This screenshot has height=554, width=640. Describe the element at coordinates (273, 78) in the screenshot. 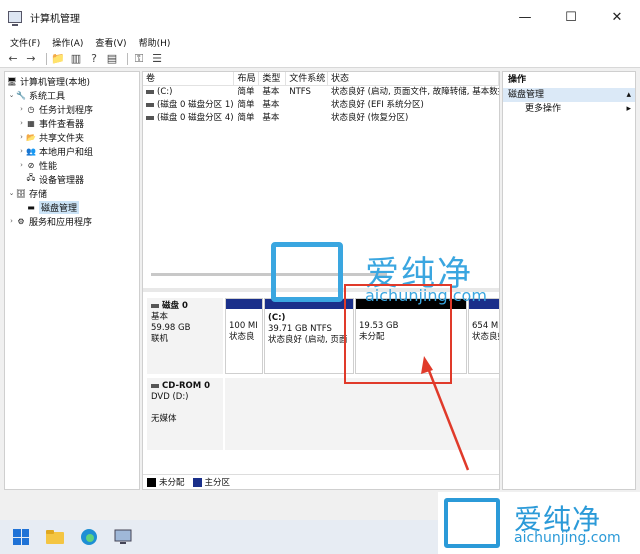

I see `column-type: 类型` at that location.